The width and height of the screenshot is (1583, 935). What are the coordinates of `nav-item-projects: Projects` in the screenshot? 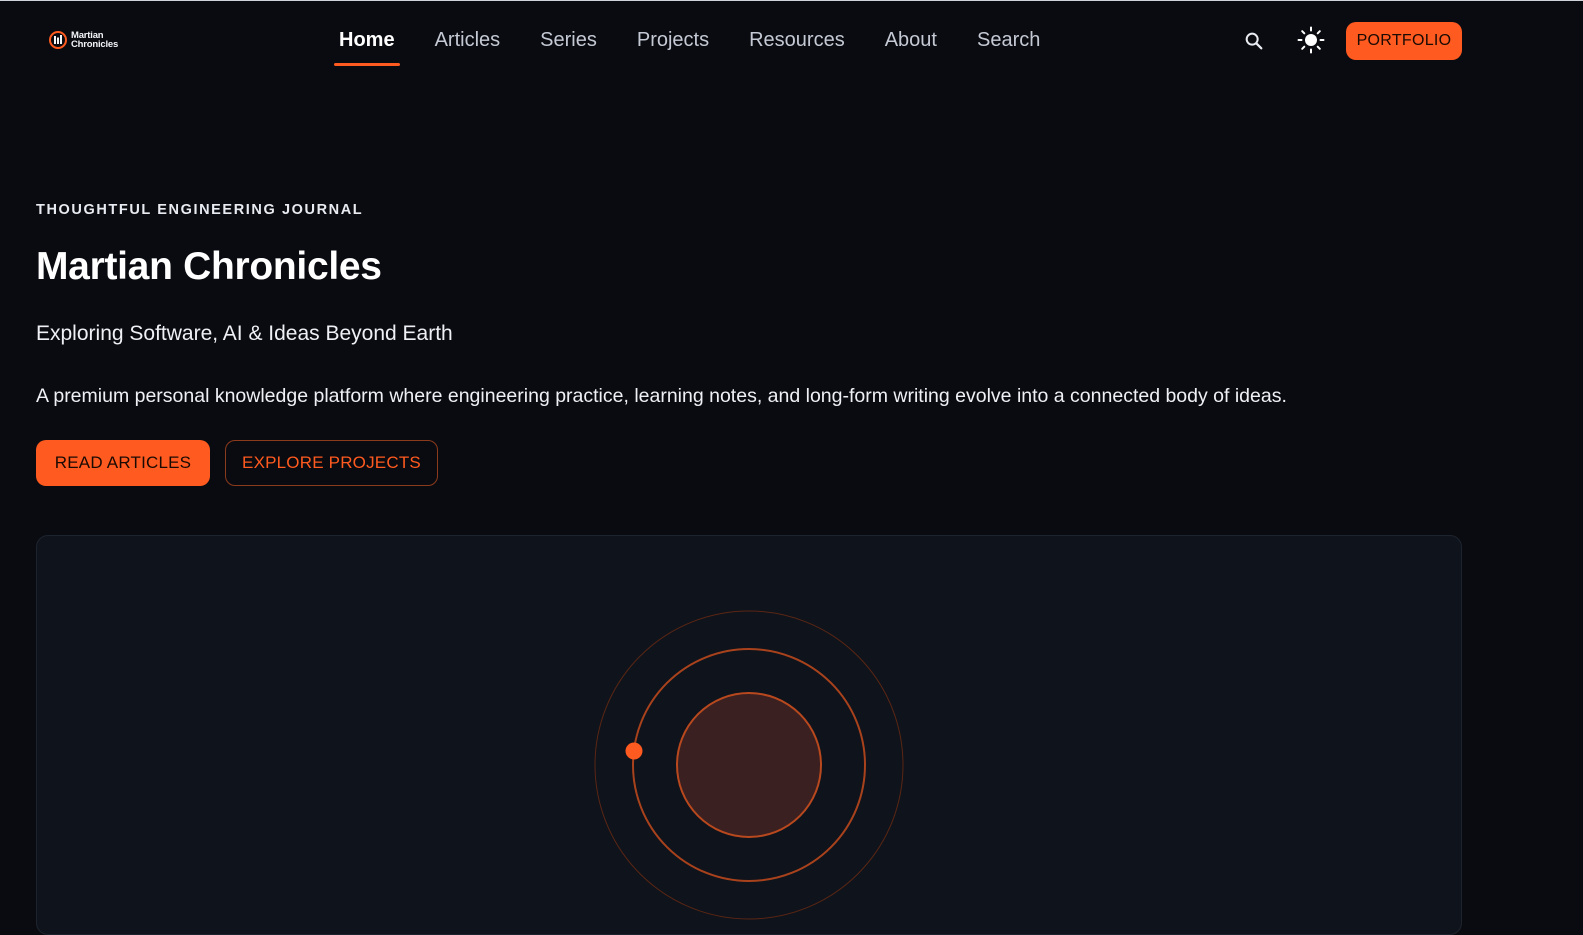 It's located at (673, 40).